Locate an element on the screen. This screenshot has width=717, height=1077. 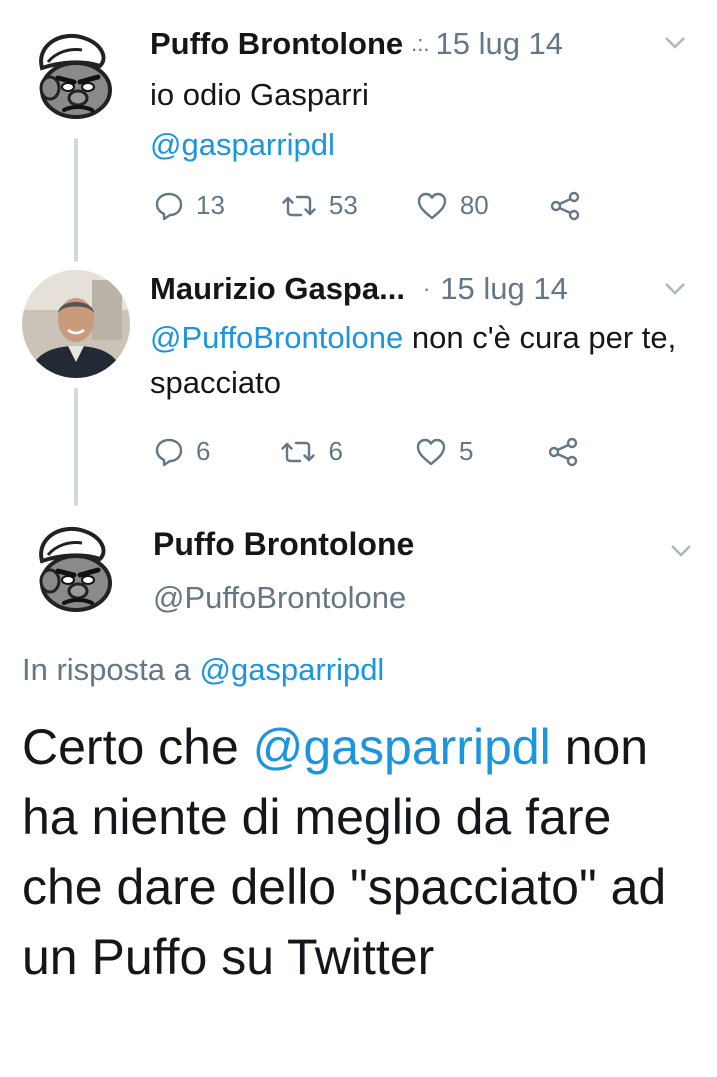
reply-button: 13 is located at coordinates (189, 205).